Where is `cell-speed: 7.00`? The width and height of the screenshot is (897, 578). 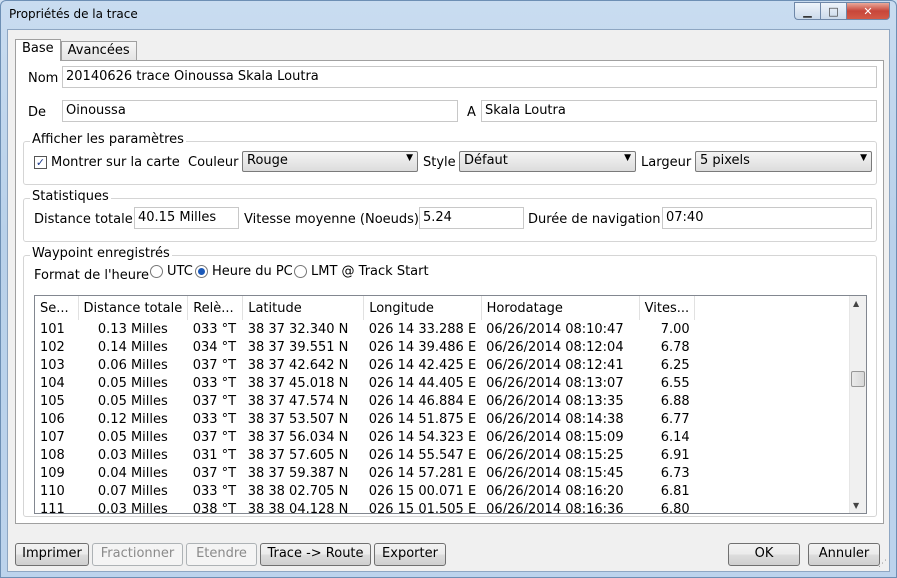
cell-speed: 7.00 is located at coordinates (675, 329).